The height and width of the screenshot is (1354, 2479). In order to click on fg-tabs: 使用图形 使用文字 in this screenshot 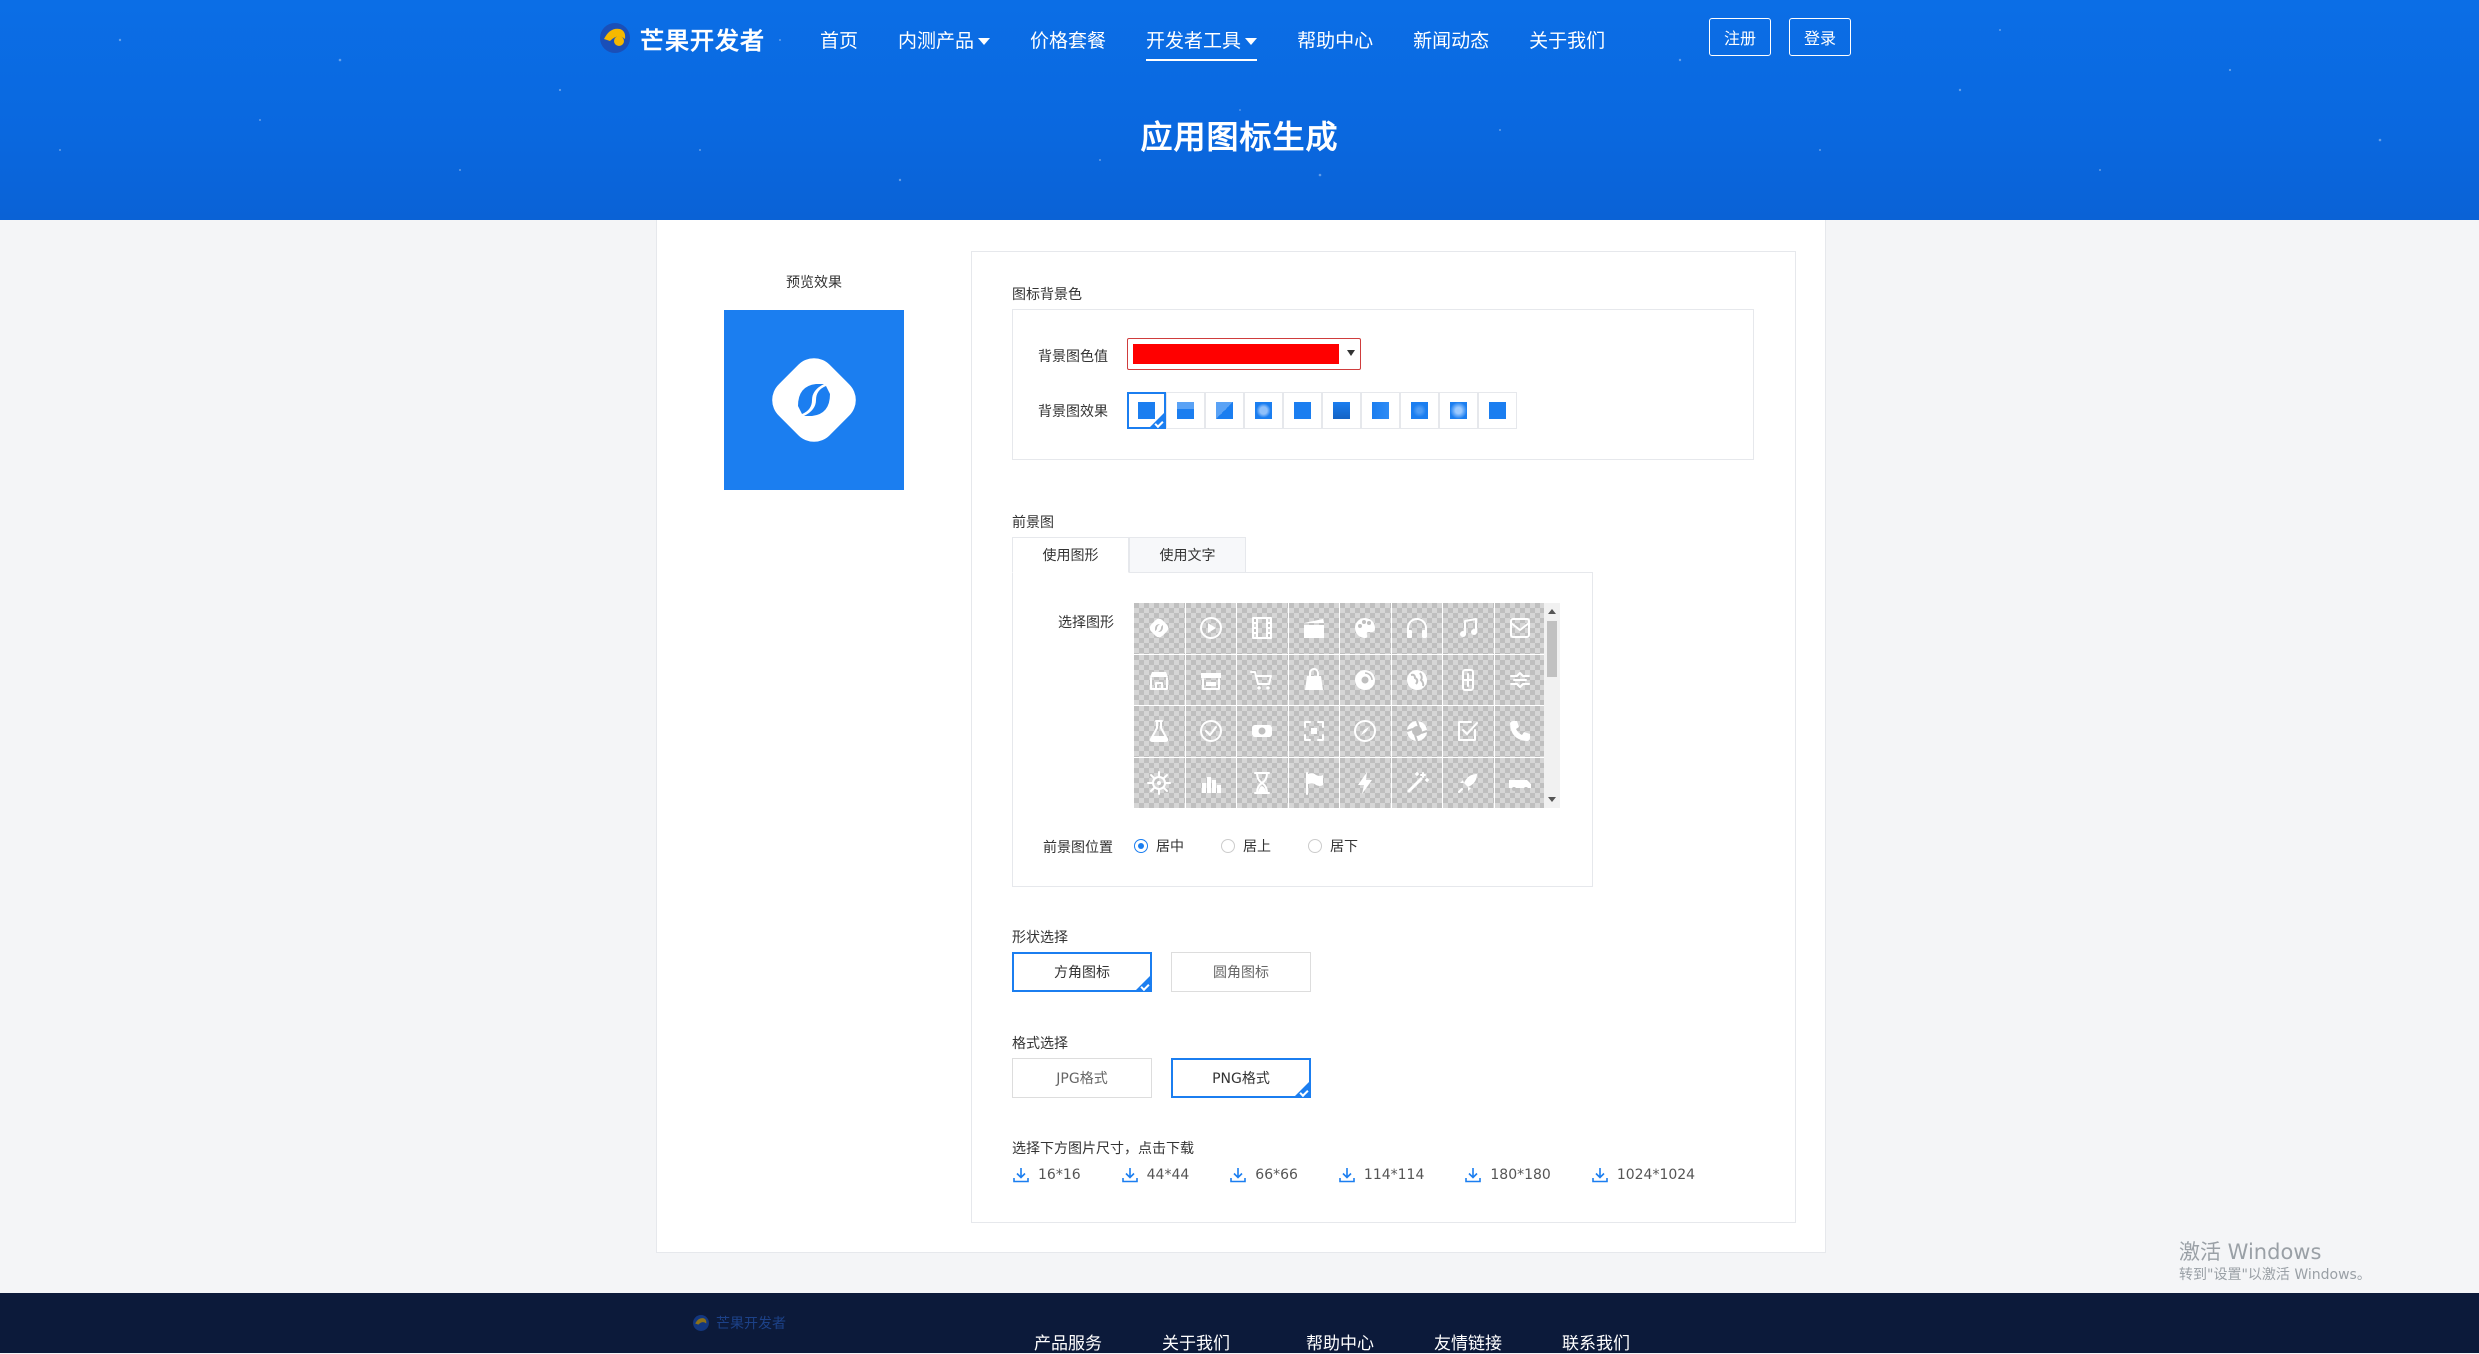, I will do `click(1129, 555)`.